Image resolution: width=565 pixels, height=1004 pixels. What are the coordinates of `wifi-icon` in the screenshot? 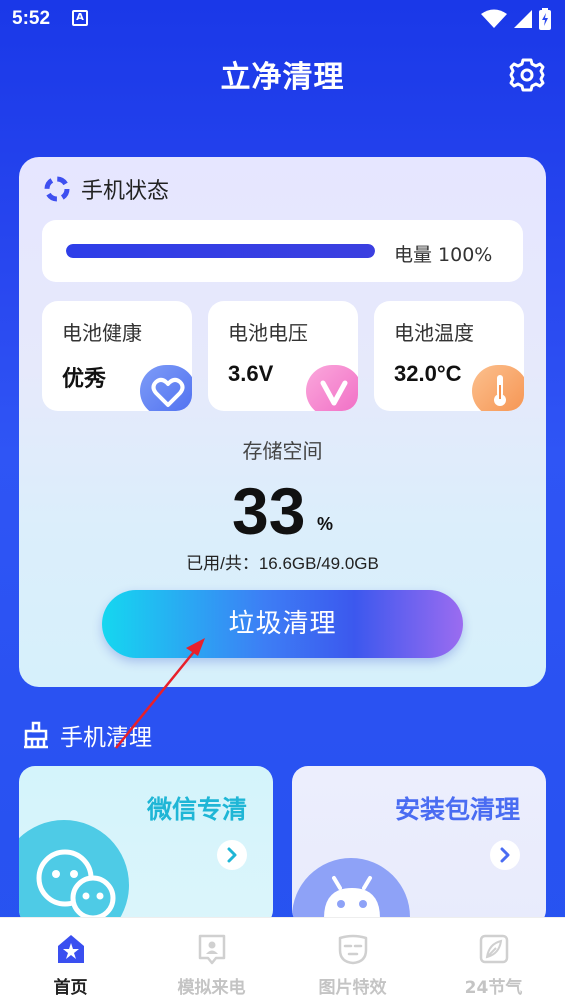 It's located at (494, 18).